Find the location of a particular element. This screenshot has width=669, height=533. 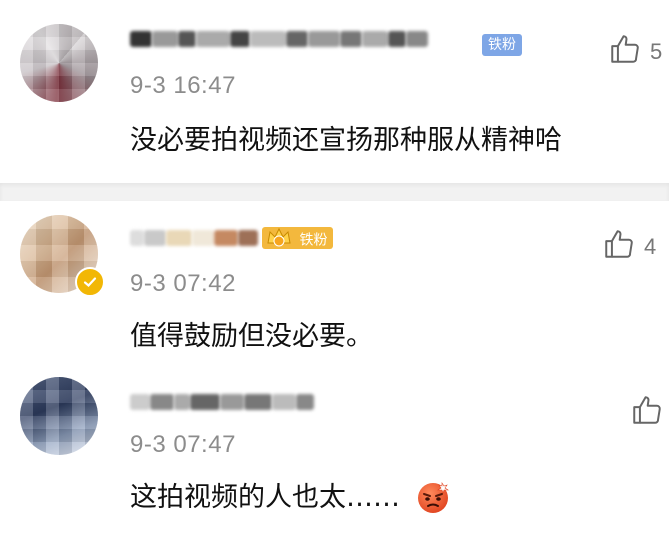

verified-badge-icon is located at coordinates (90, 282).